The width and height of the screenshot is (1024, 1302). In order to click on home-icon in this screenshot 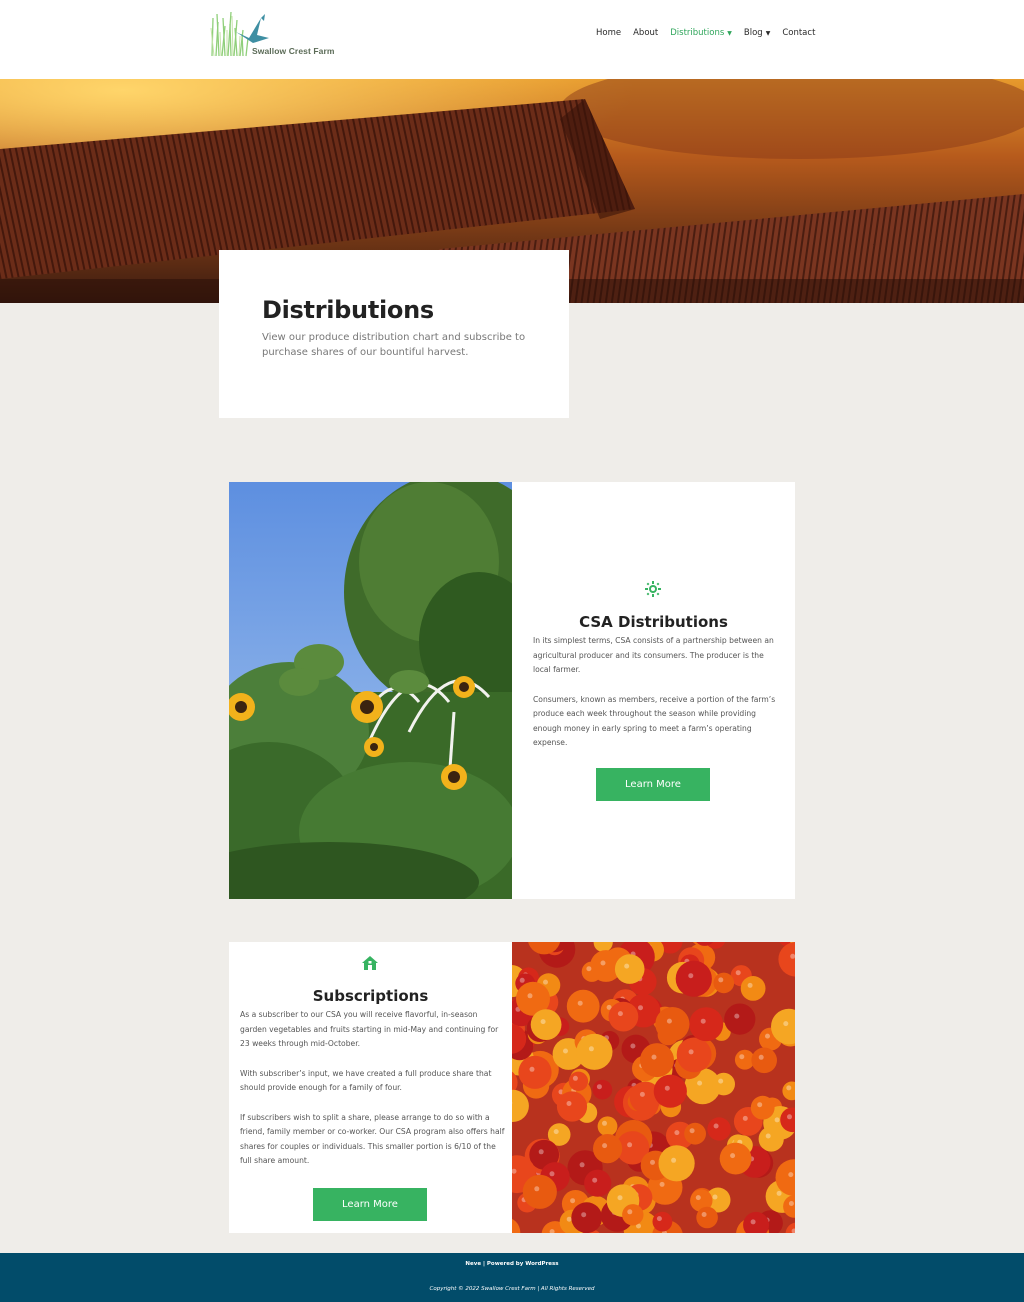, I will do `click(370, 965)`.